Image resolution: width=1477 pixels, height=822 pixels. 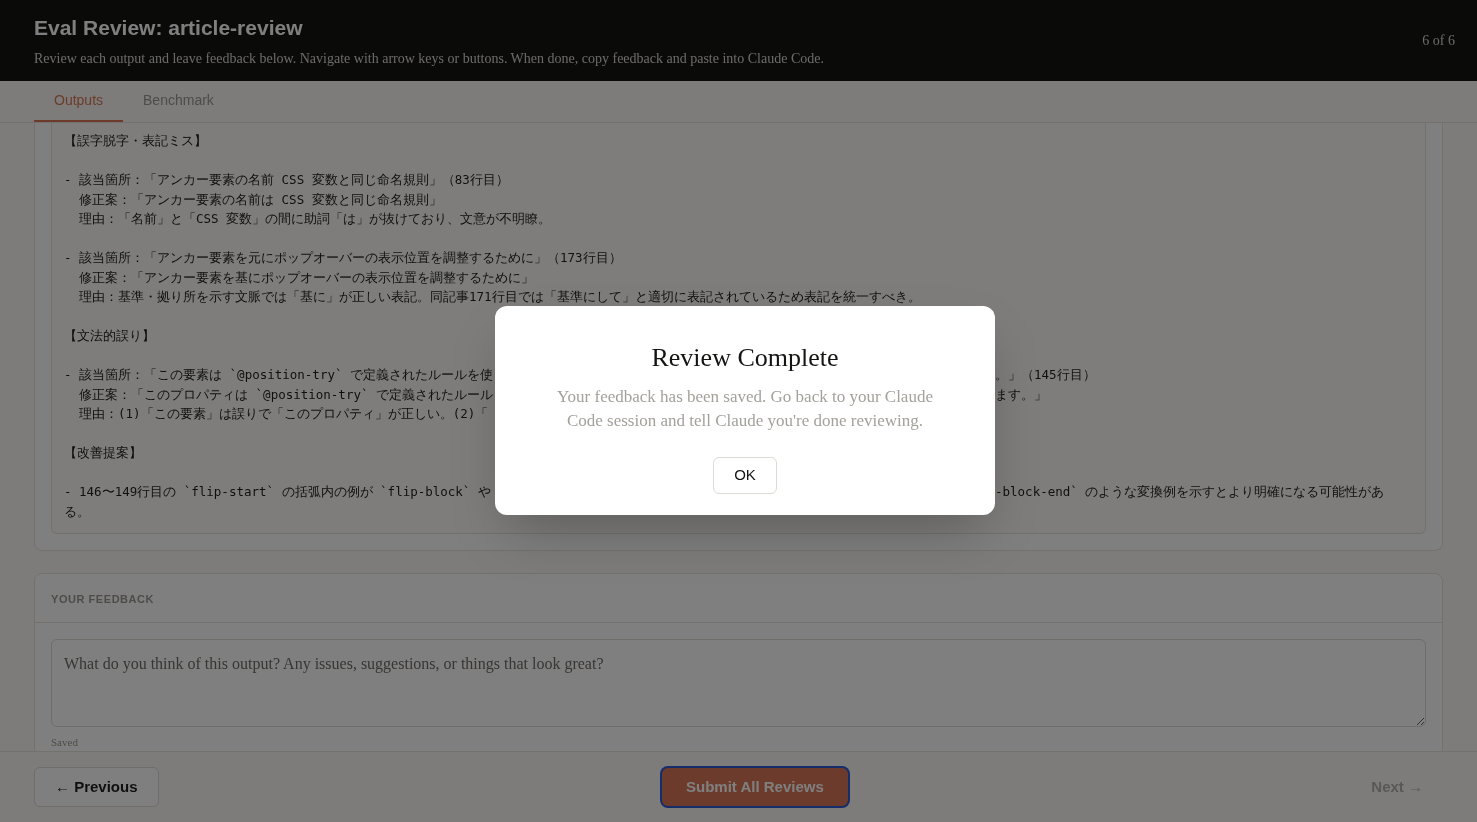 What do you see at coordinates (738, 683) in the screenshot?
I see `feedback-field: What do you think of this output? Any issues, suggestions, or things that look great?` at bounding box center [738, 683].